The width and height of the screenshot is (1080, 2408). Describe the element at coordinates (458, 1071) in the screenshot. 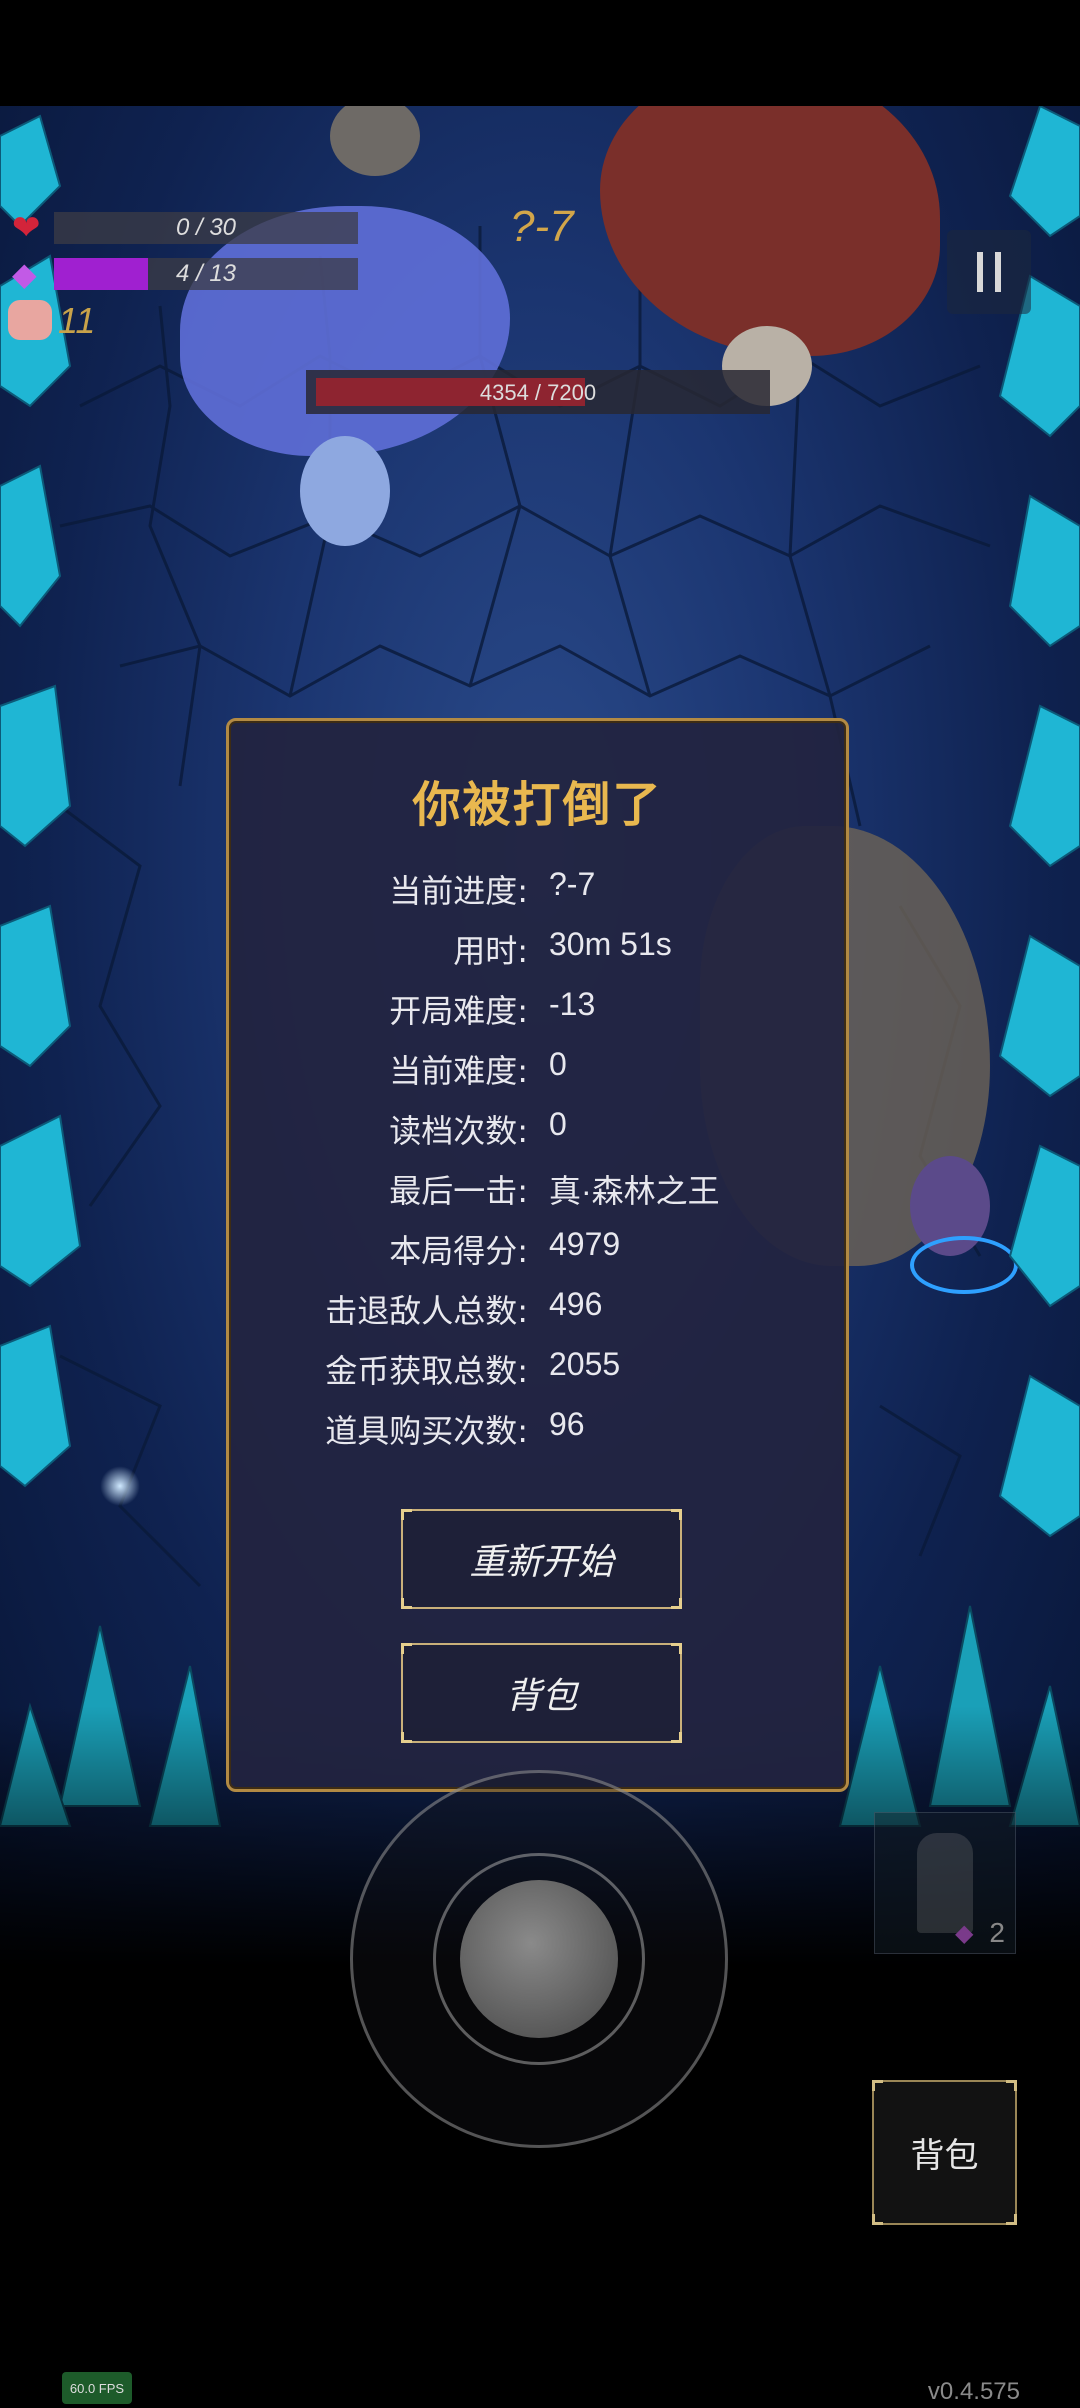

I see `stat-label: 当前难度:` at that location.